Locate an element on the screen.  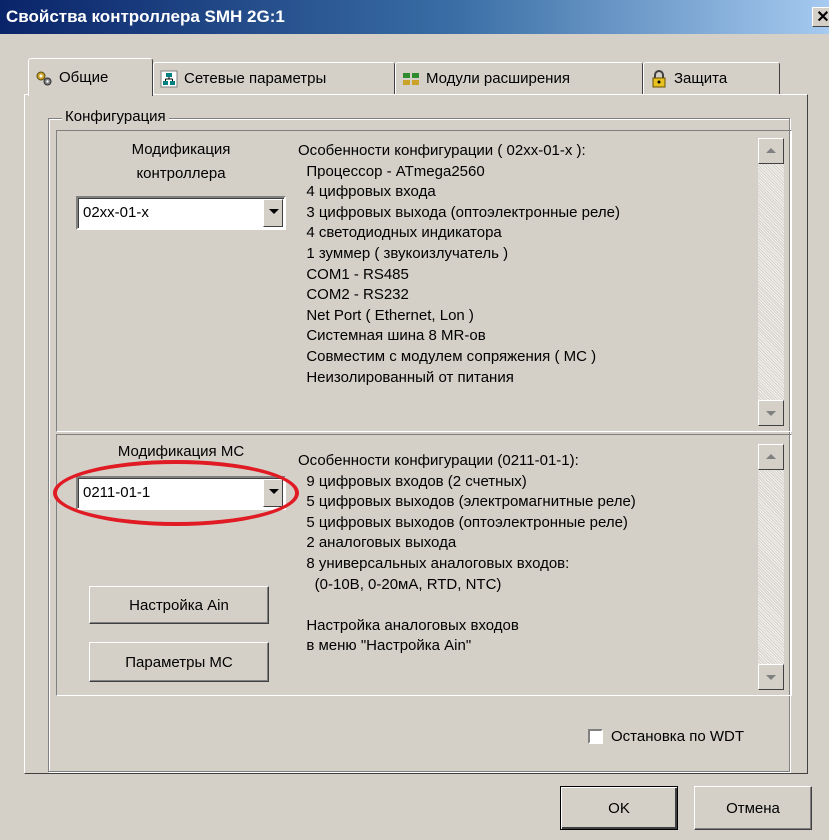
tab-general: Общие is located at coordinates (90, 77).